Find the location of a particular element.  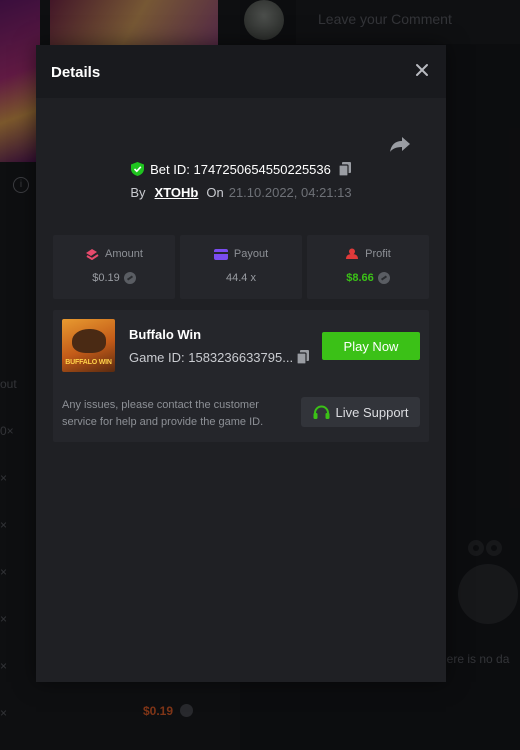

stat-value: $0.19 is located at coordinates (106, 278).